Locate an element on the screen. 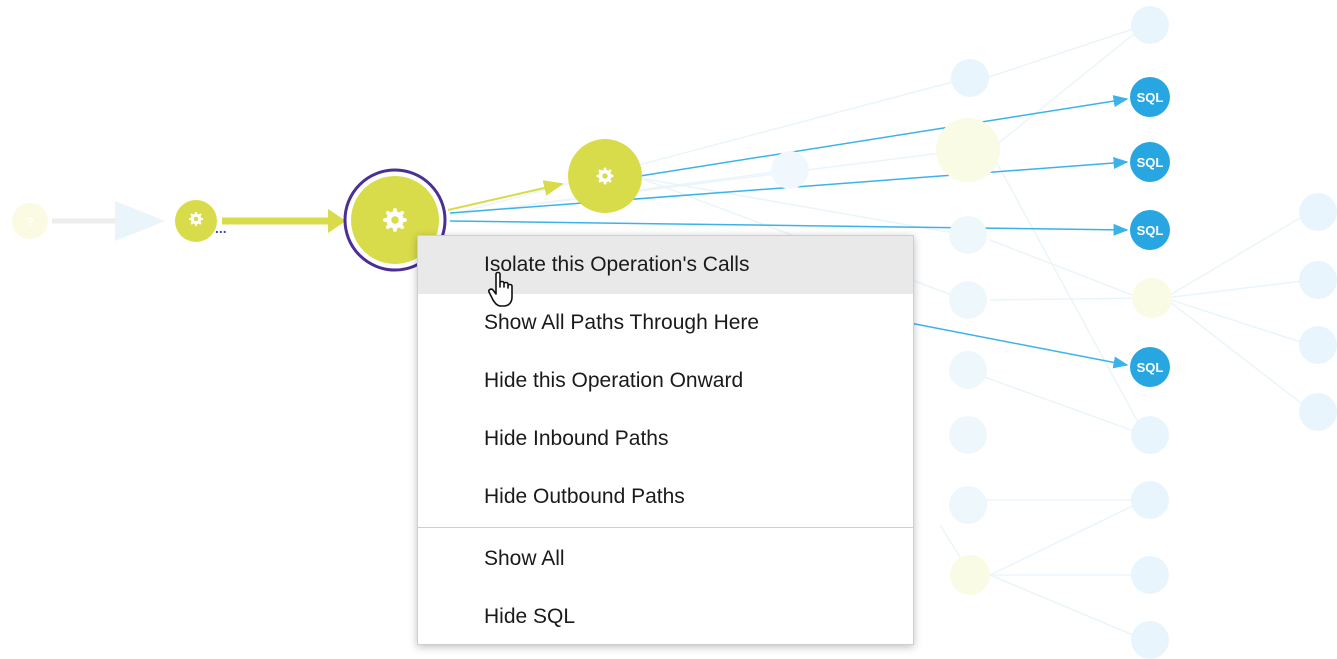  menu-item-show-all: Show All is located at coordinates (665, 559).